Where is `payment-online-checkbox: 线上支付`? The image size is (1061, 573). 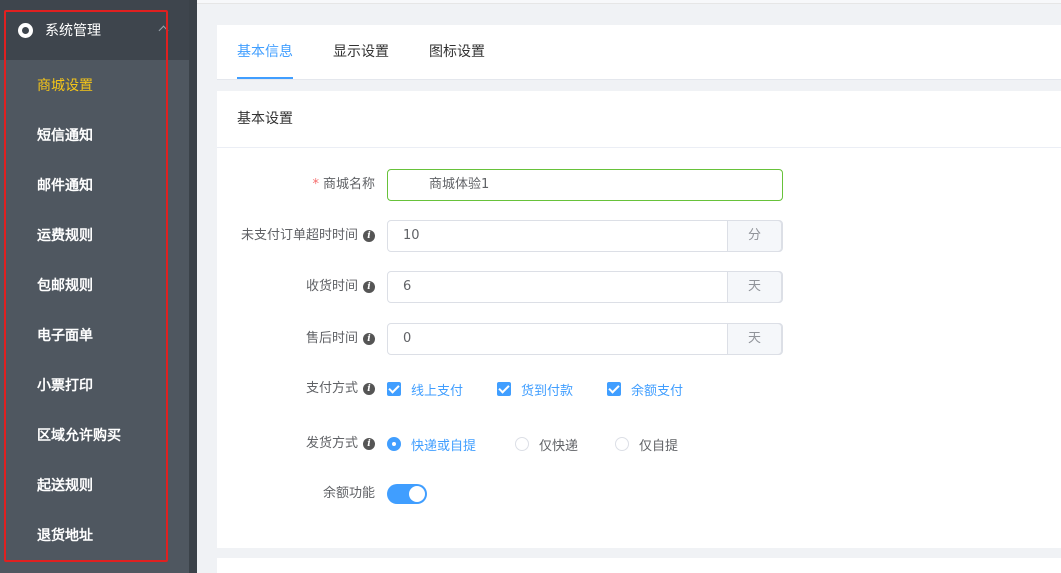 payment-online-checkbox: 线上支付 is located at coordinates (425, 389).